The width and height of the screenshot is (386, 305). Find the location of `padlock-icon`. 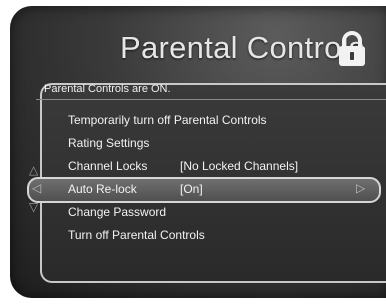

padlock-icon is located at coordinates (352, 48).